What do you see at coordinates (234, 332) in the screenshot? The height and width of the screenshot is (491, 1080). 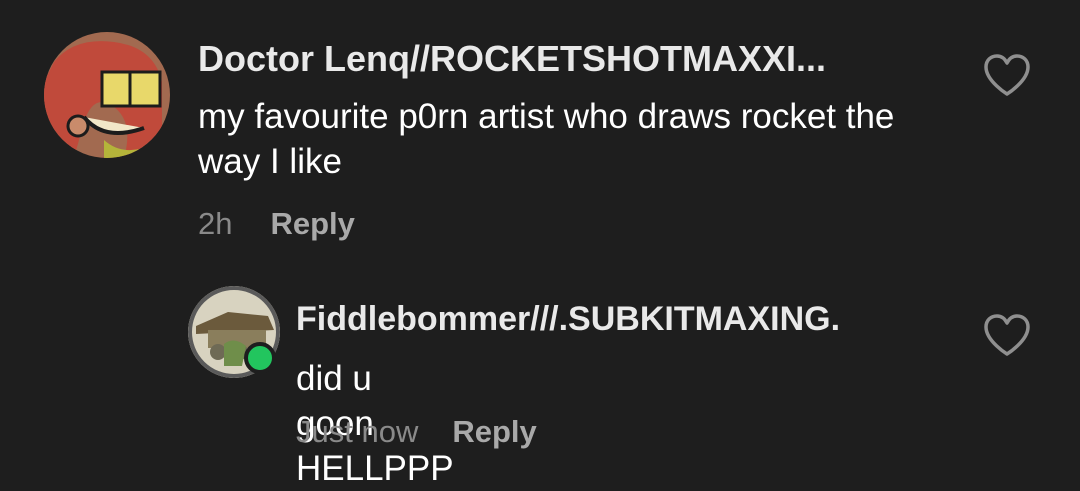 I see `avatar-container` at bounding box center [234, 332].